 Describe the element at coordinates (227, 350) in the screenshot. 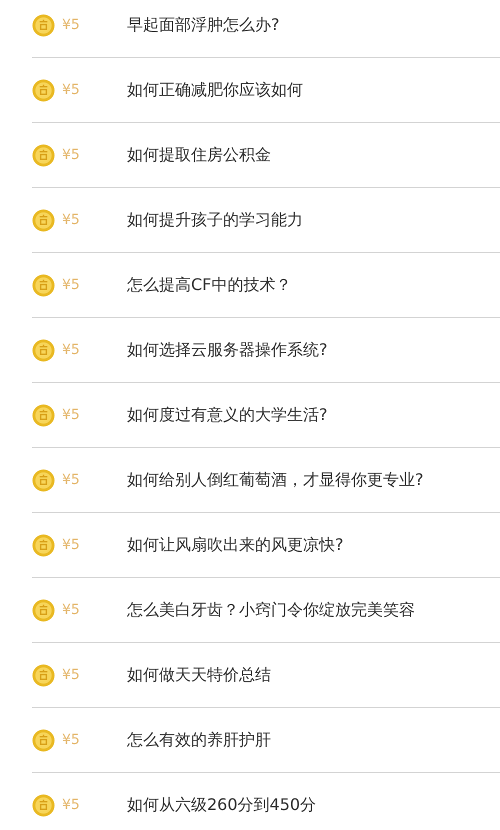

I see `question-title: 如何选择云服务器操作系统?` at that location.